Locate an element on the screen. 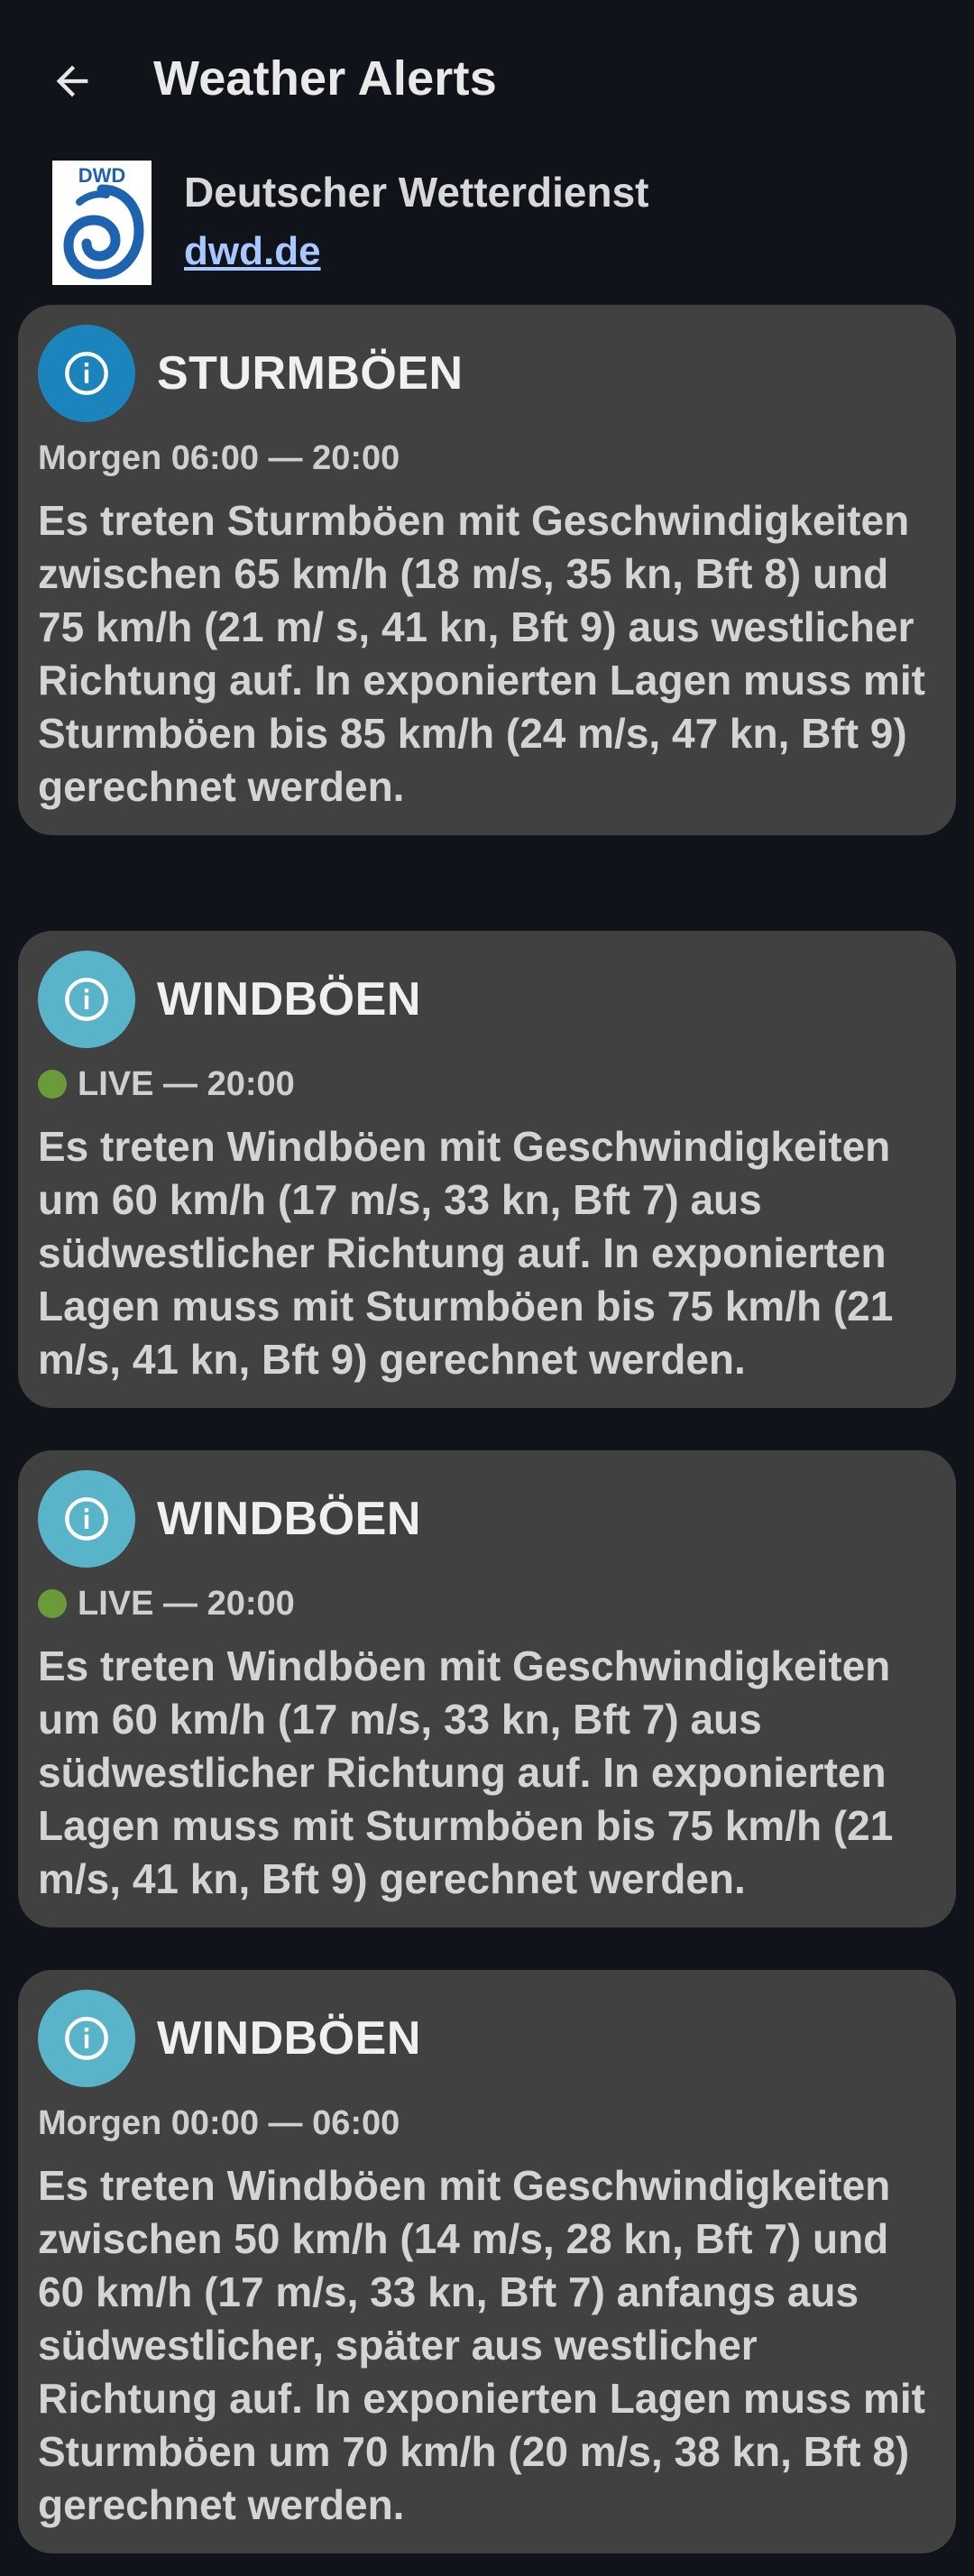  alert-source: DWD Deutscher Wetterdienst dwd.de is located at coordinates (485, 224).